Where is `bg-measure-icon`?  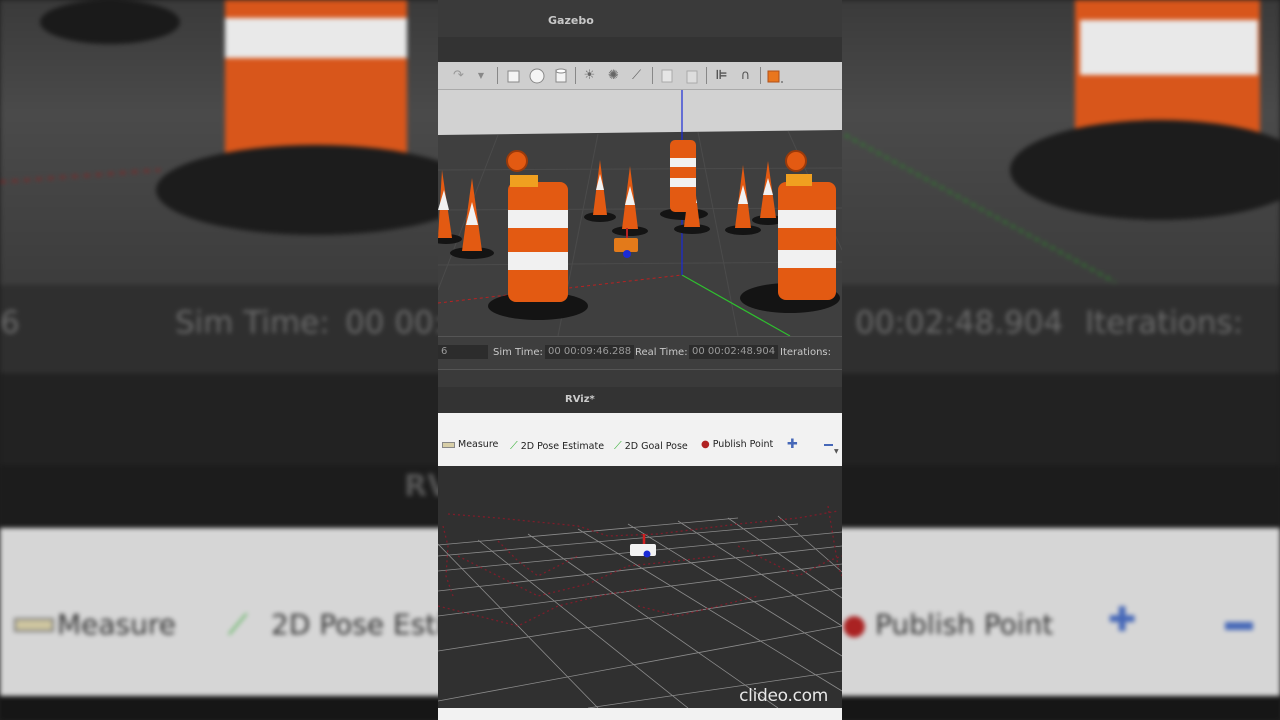 bg-measure-icon is located at coordinates (34, 625).